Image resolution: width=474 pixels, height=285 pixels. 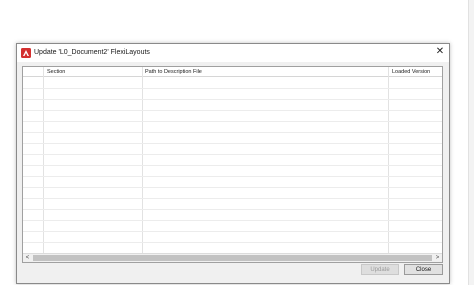 What do you see at coordinates (26, 53) in the screenshot?
I see `app-logo-icon` at bounding box center [26, 53].